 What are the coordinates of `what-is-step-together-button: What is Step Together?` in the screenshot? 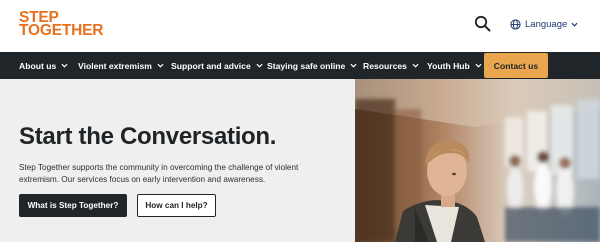 It's located at (73, 205).